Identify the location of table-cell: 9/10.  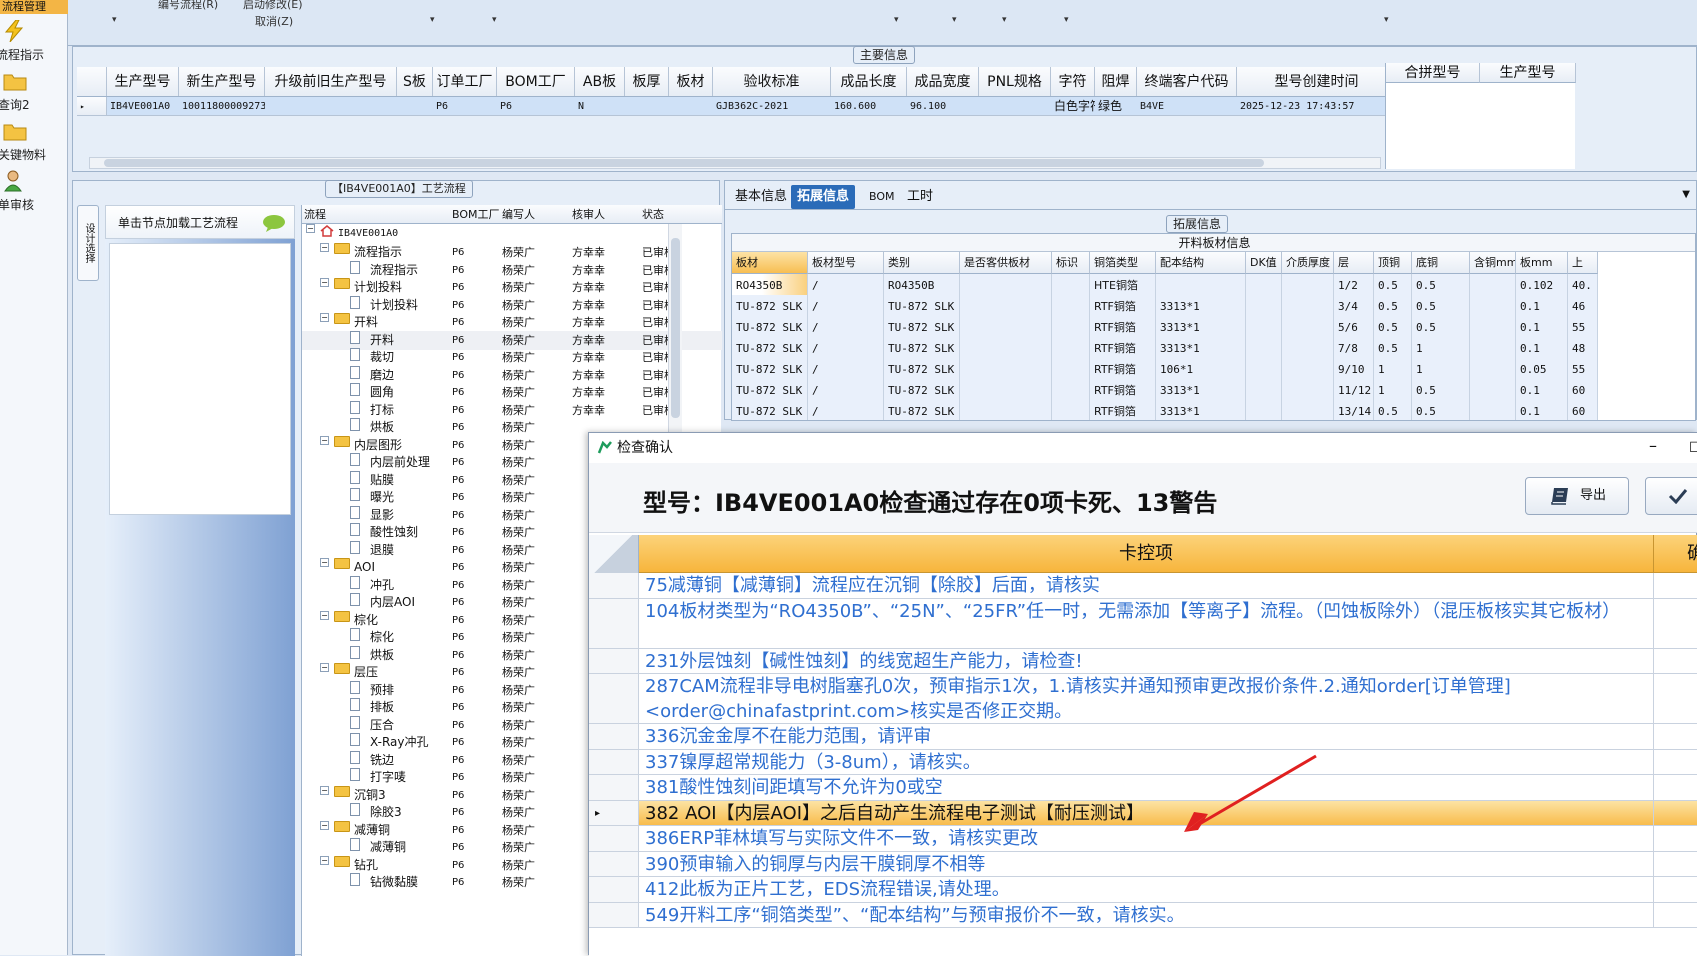
(1354, 369).